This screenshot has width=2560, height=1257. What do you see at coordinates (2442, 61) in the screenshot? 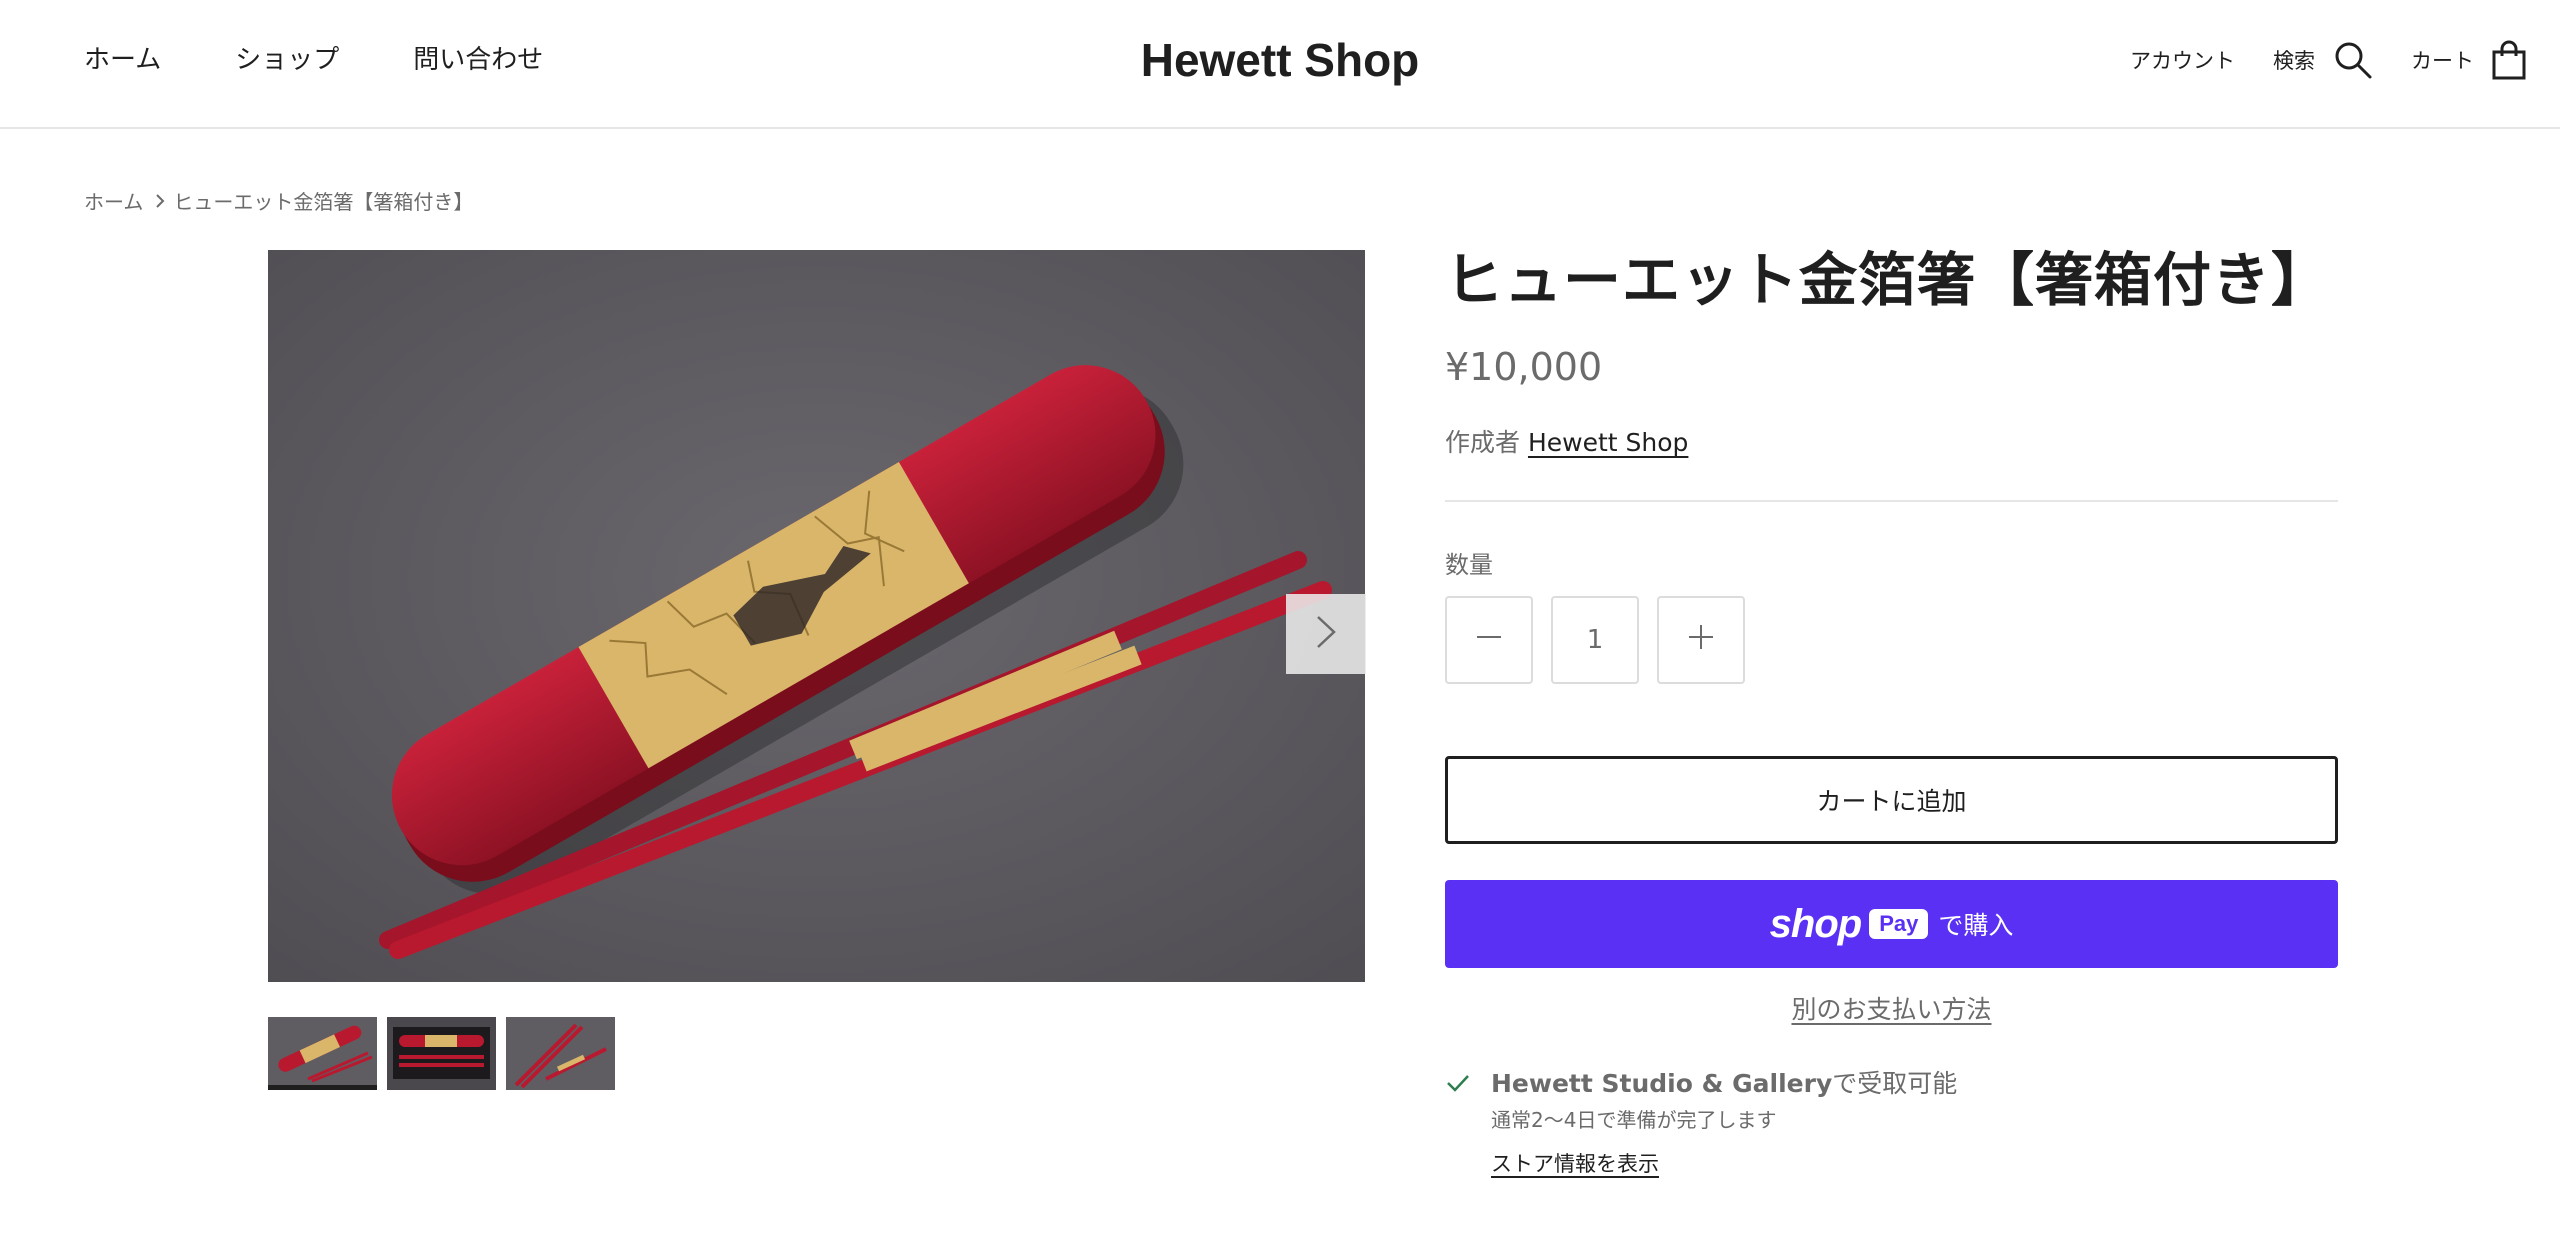
I see `cart-label: カート` at bounding box center [2442, 61].